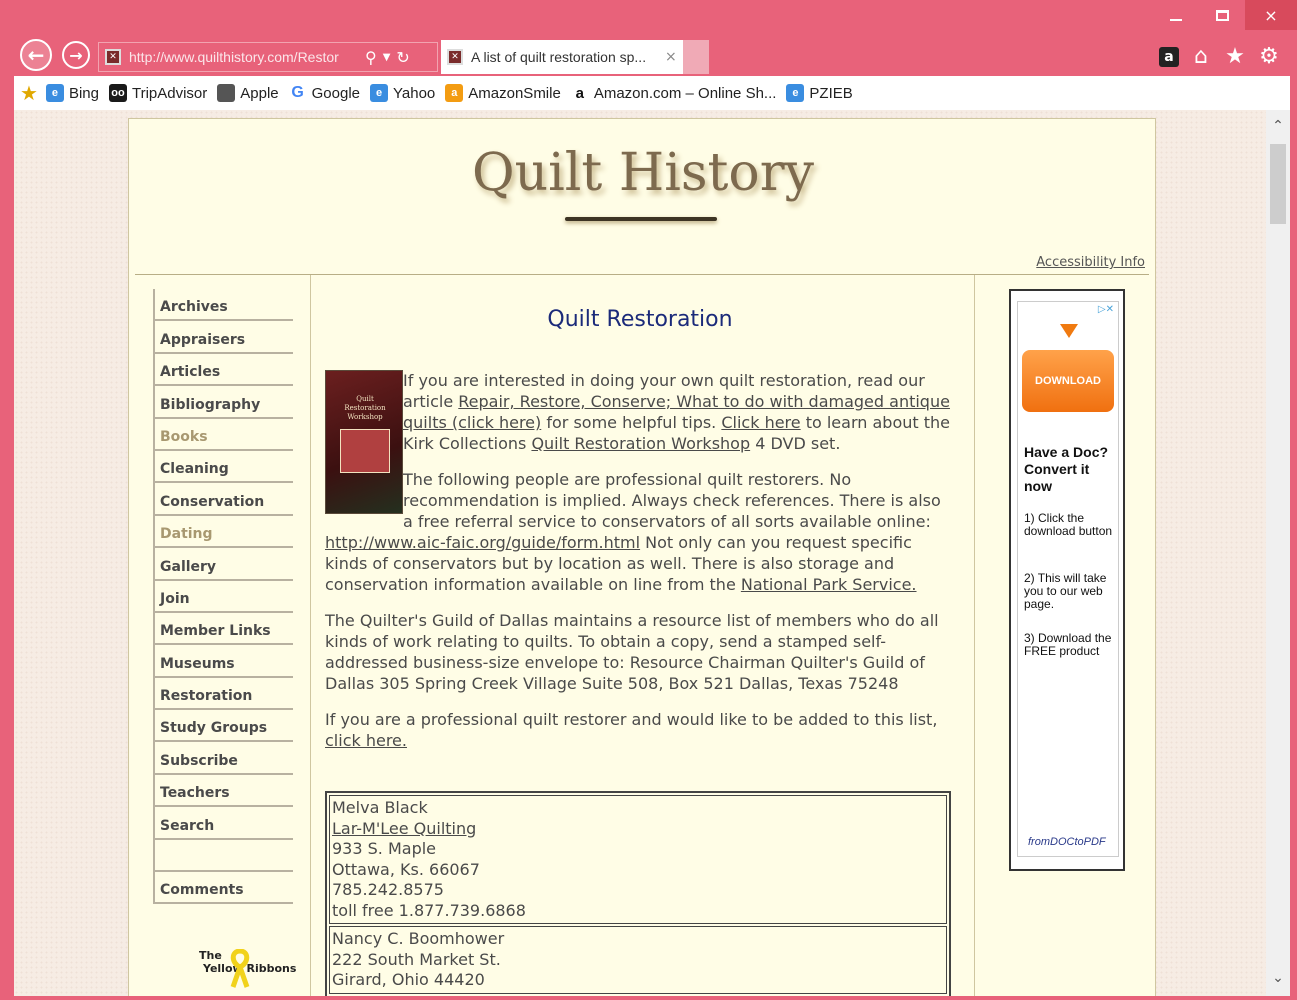 This screenshot has height=1000, width=1297. Describe the element at coordinates (223, 758) in the screenshot. I see `sidebar-item-subscribe: Subscribe` at that location.